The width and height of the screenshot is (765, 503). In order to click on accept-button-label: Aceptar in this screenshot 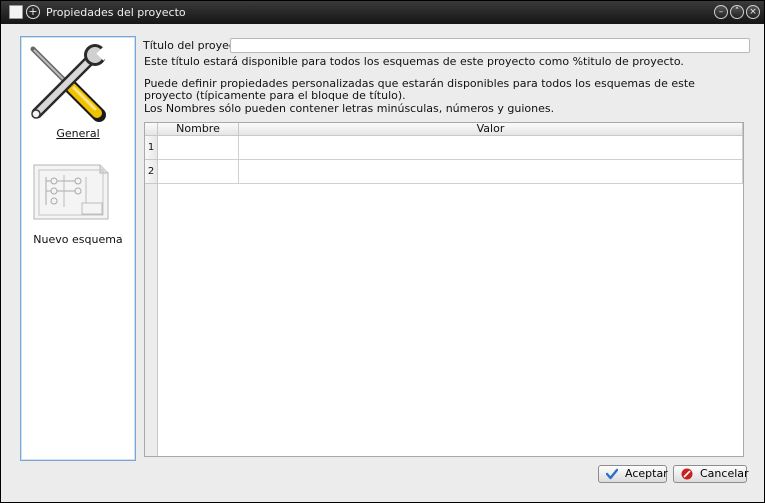, I will do `click(646, 473)`.